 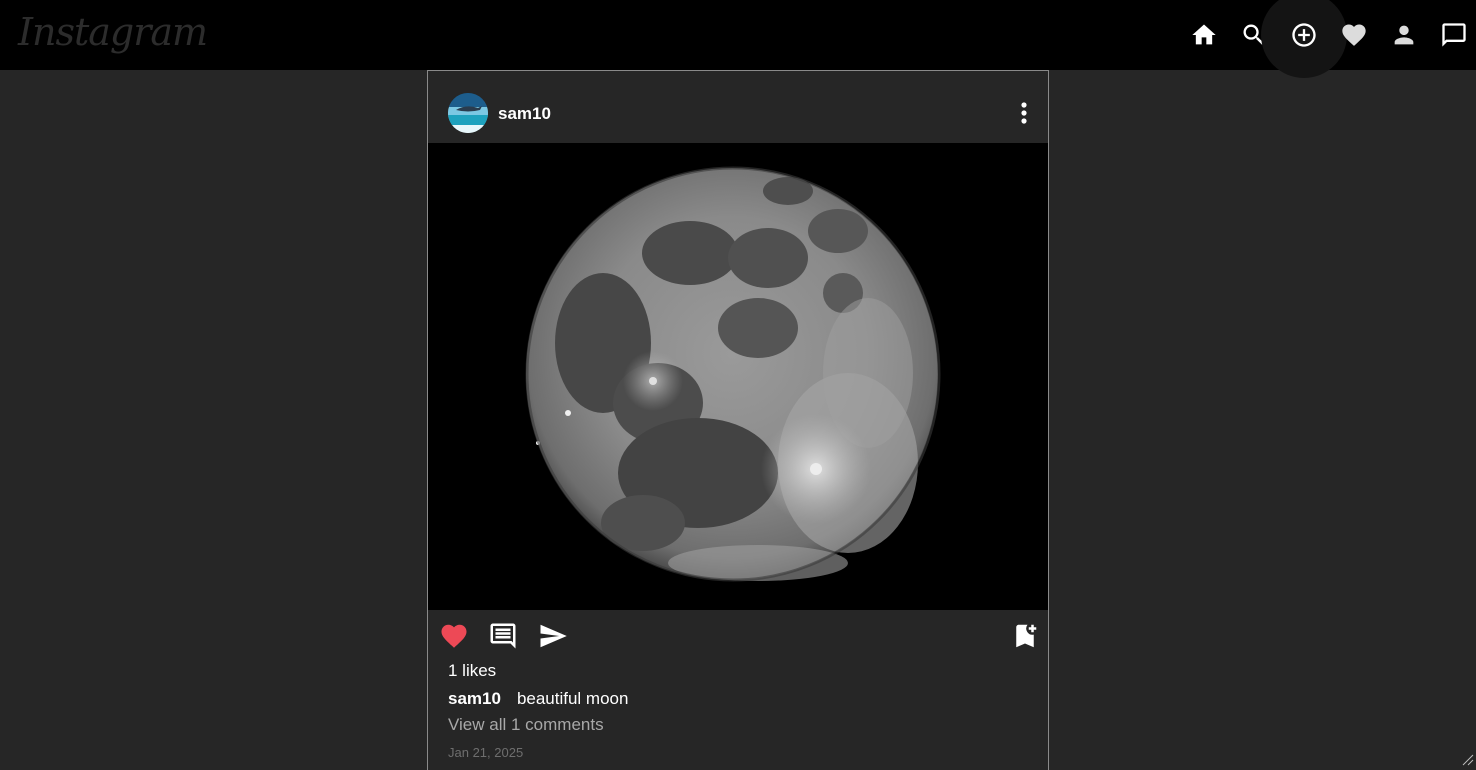 I want to click on caption-text: beautiful moon, so click(x=573, y=698).